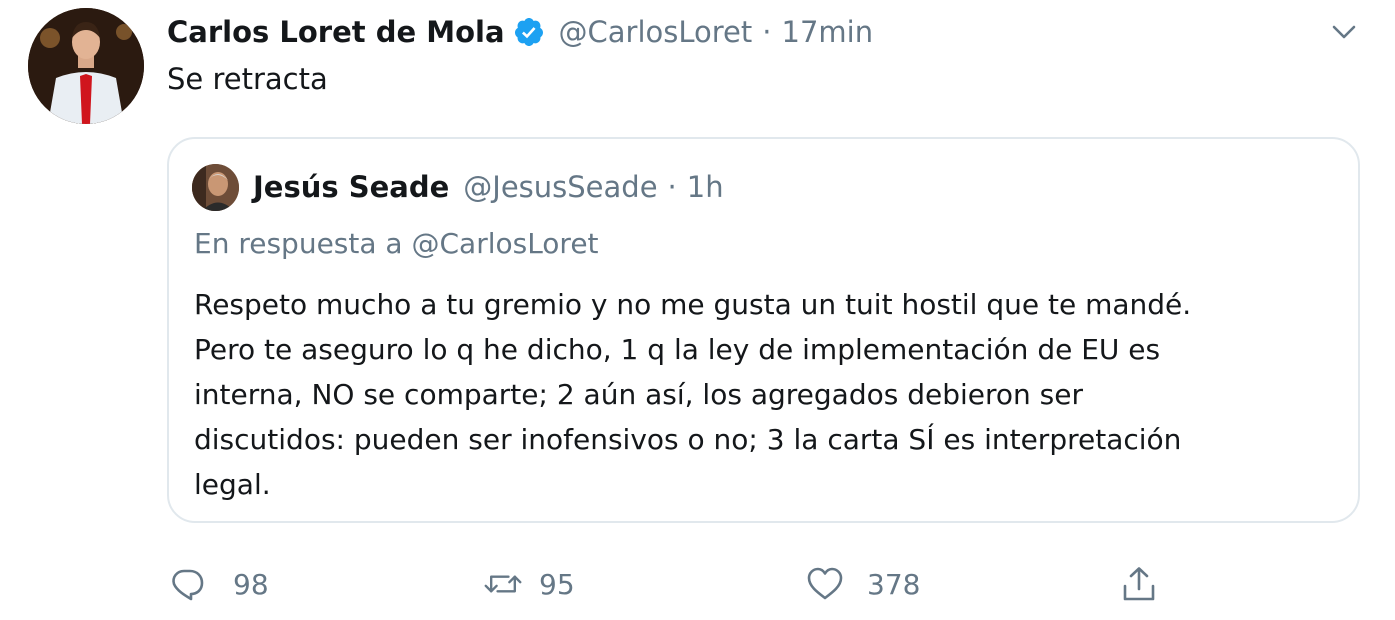 Image resolution: width=1395 pixels, height=620 pixels. Describe the element at coordinates (247, 79) in the screenshot. I see `tweet-text: Se retracta` at that location.